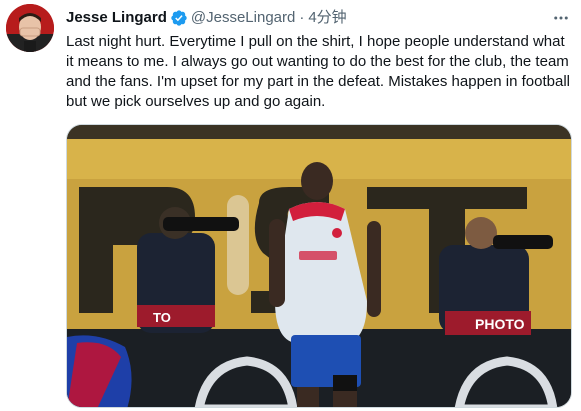  What do you see at coordinates (243, 18) in the screenshot?
I see `user-handle: @JesseLingard` at bounding box center [243, 18].